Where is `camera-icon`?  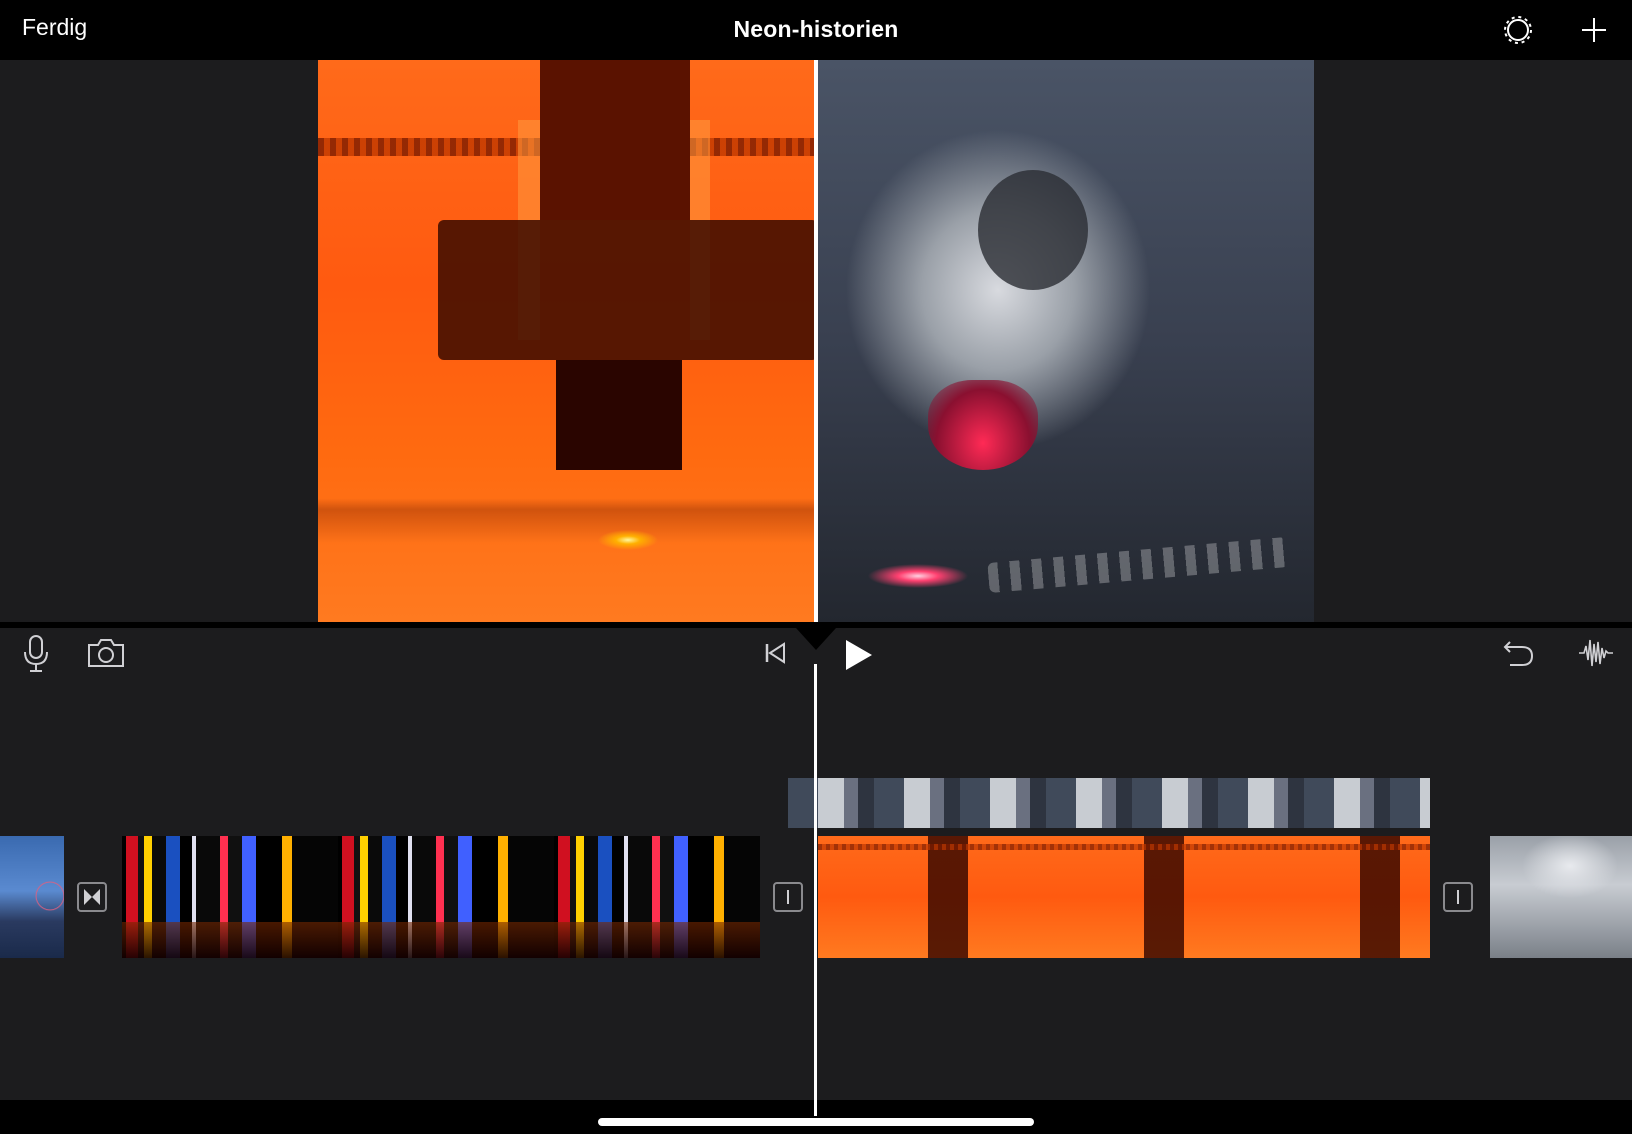 camera-icon is located at coordinates (106, 653).